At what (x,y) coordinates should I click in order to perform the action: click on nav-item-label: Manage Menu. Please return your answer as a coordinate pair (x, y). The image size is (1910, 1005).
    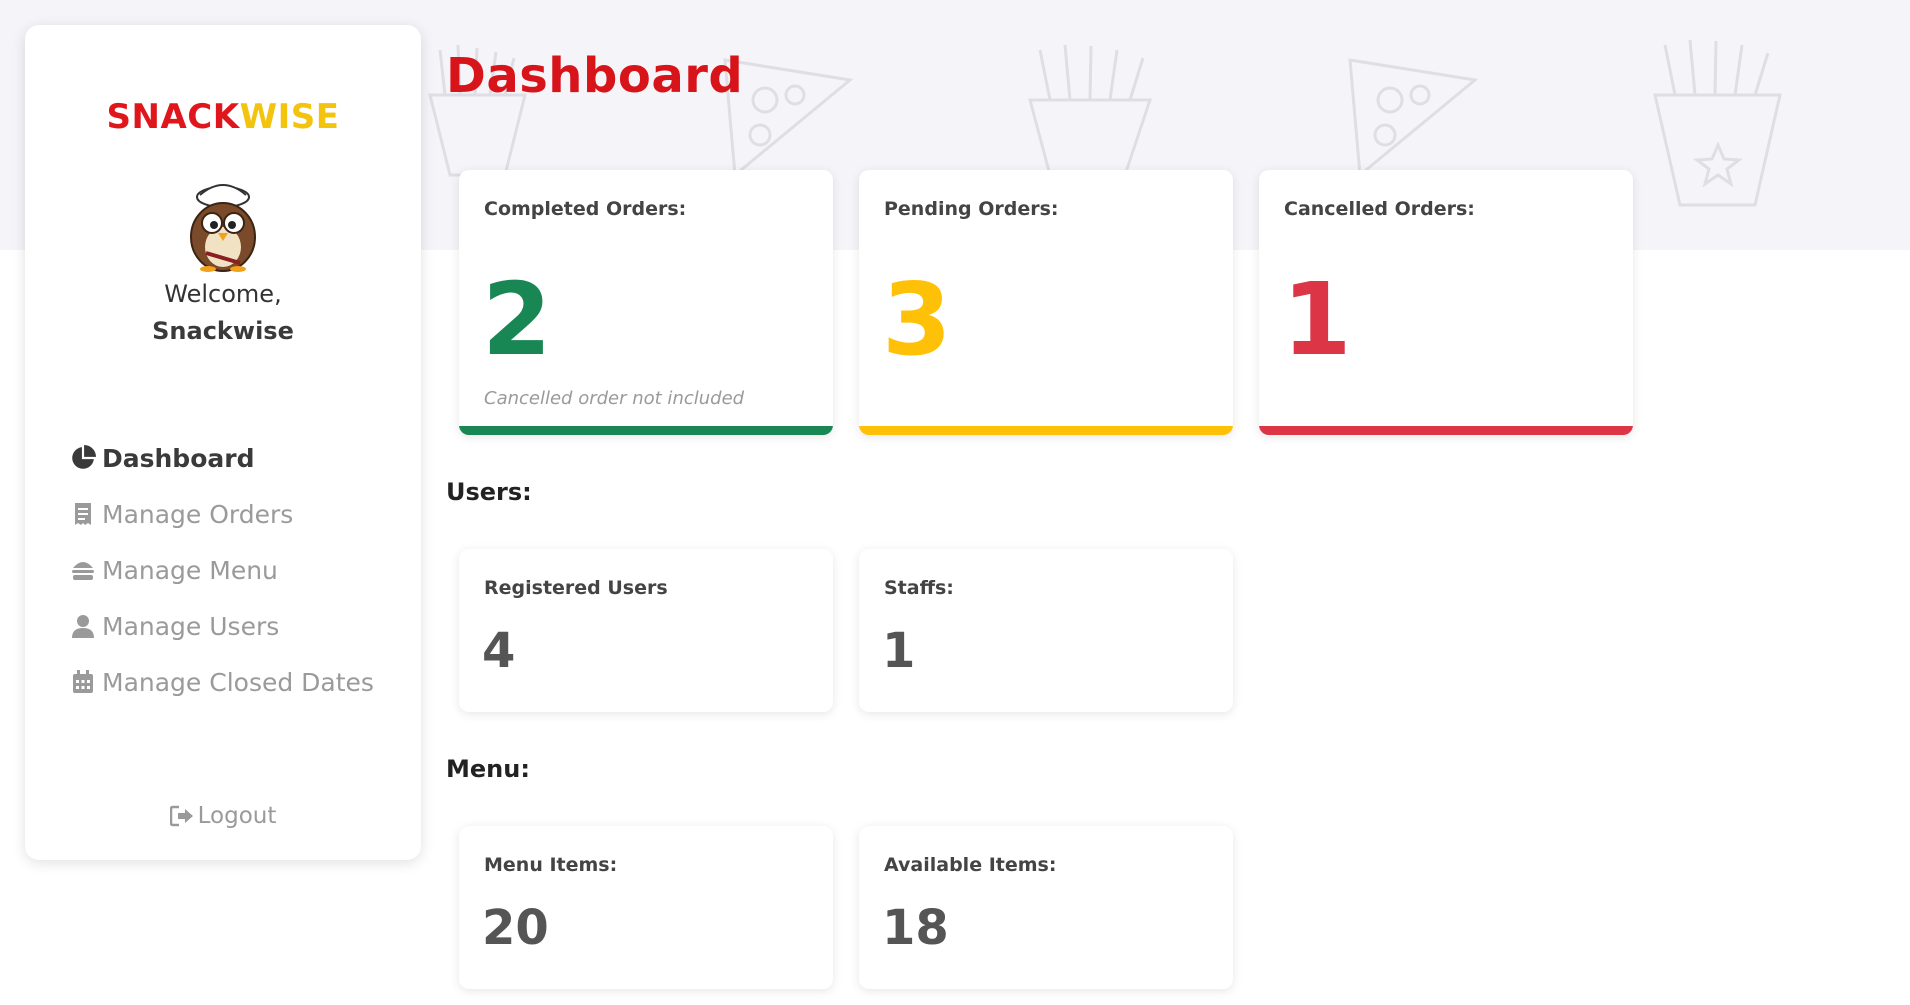
    Looking at the image, I should click on (190, 570).